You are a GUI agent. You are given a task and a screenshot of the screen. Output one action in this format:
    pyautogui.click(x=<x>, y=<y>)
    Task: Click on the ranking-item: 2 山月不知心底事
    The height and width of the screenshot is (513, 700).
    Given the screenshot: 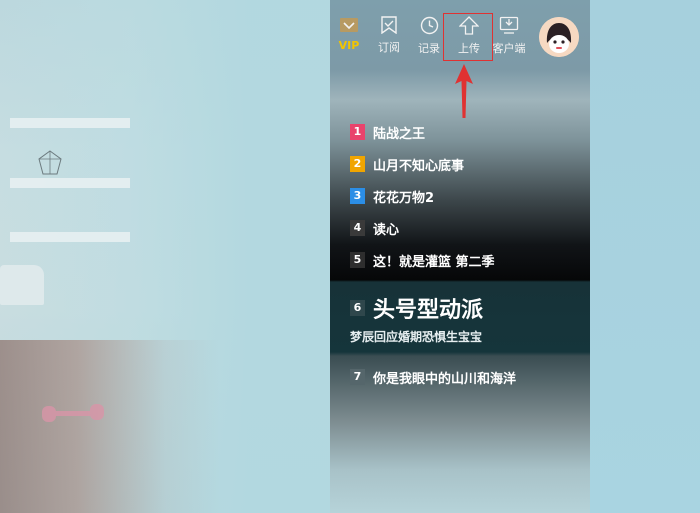 What is the action you would take?
    pyautogui.click(x=407, y=164)
    